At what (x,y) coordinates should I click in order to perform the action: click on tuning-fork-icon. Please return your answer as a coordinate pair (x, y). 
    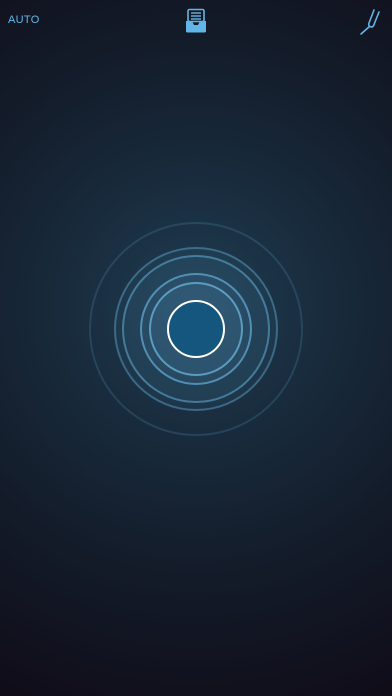
    Looking at the image, I should click on (370, 22).